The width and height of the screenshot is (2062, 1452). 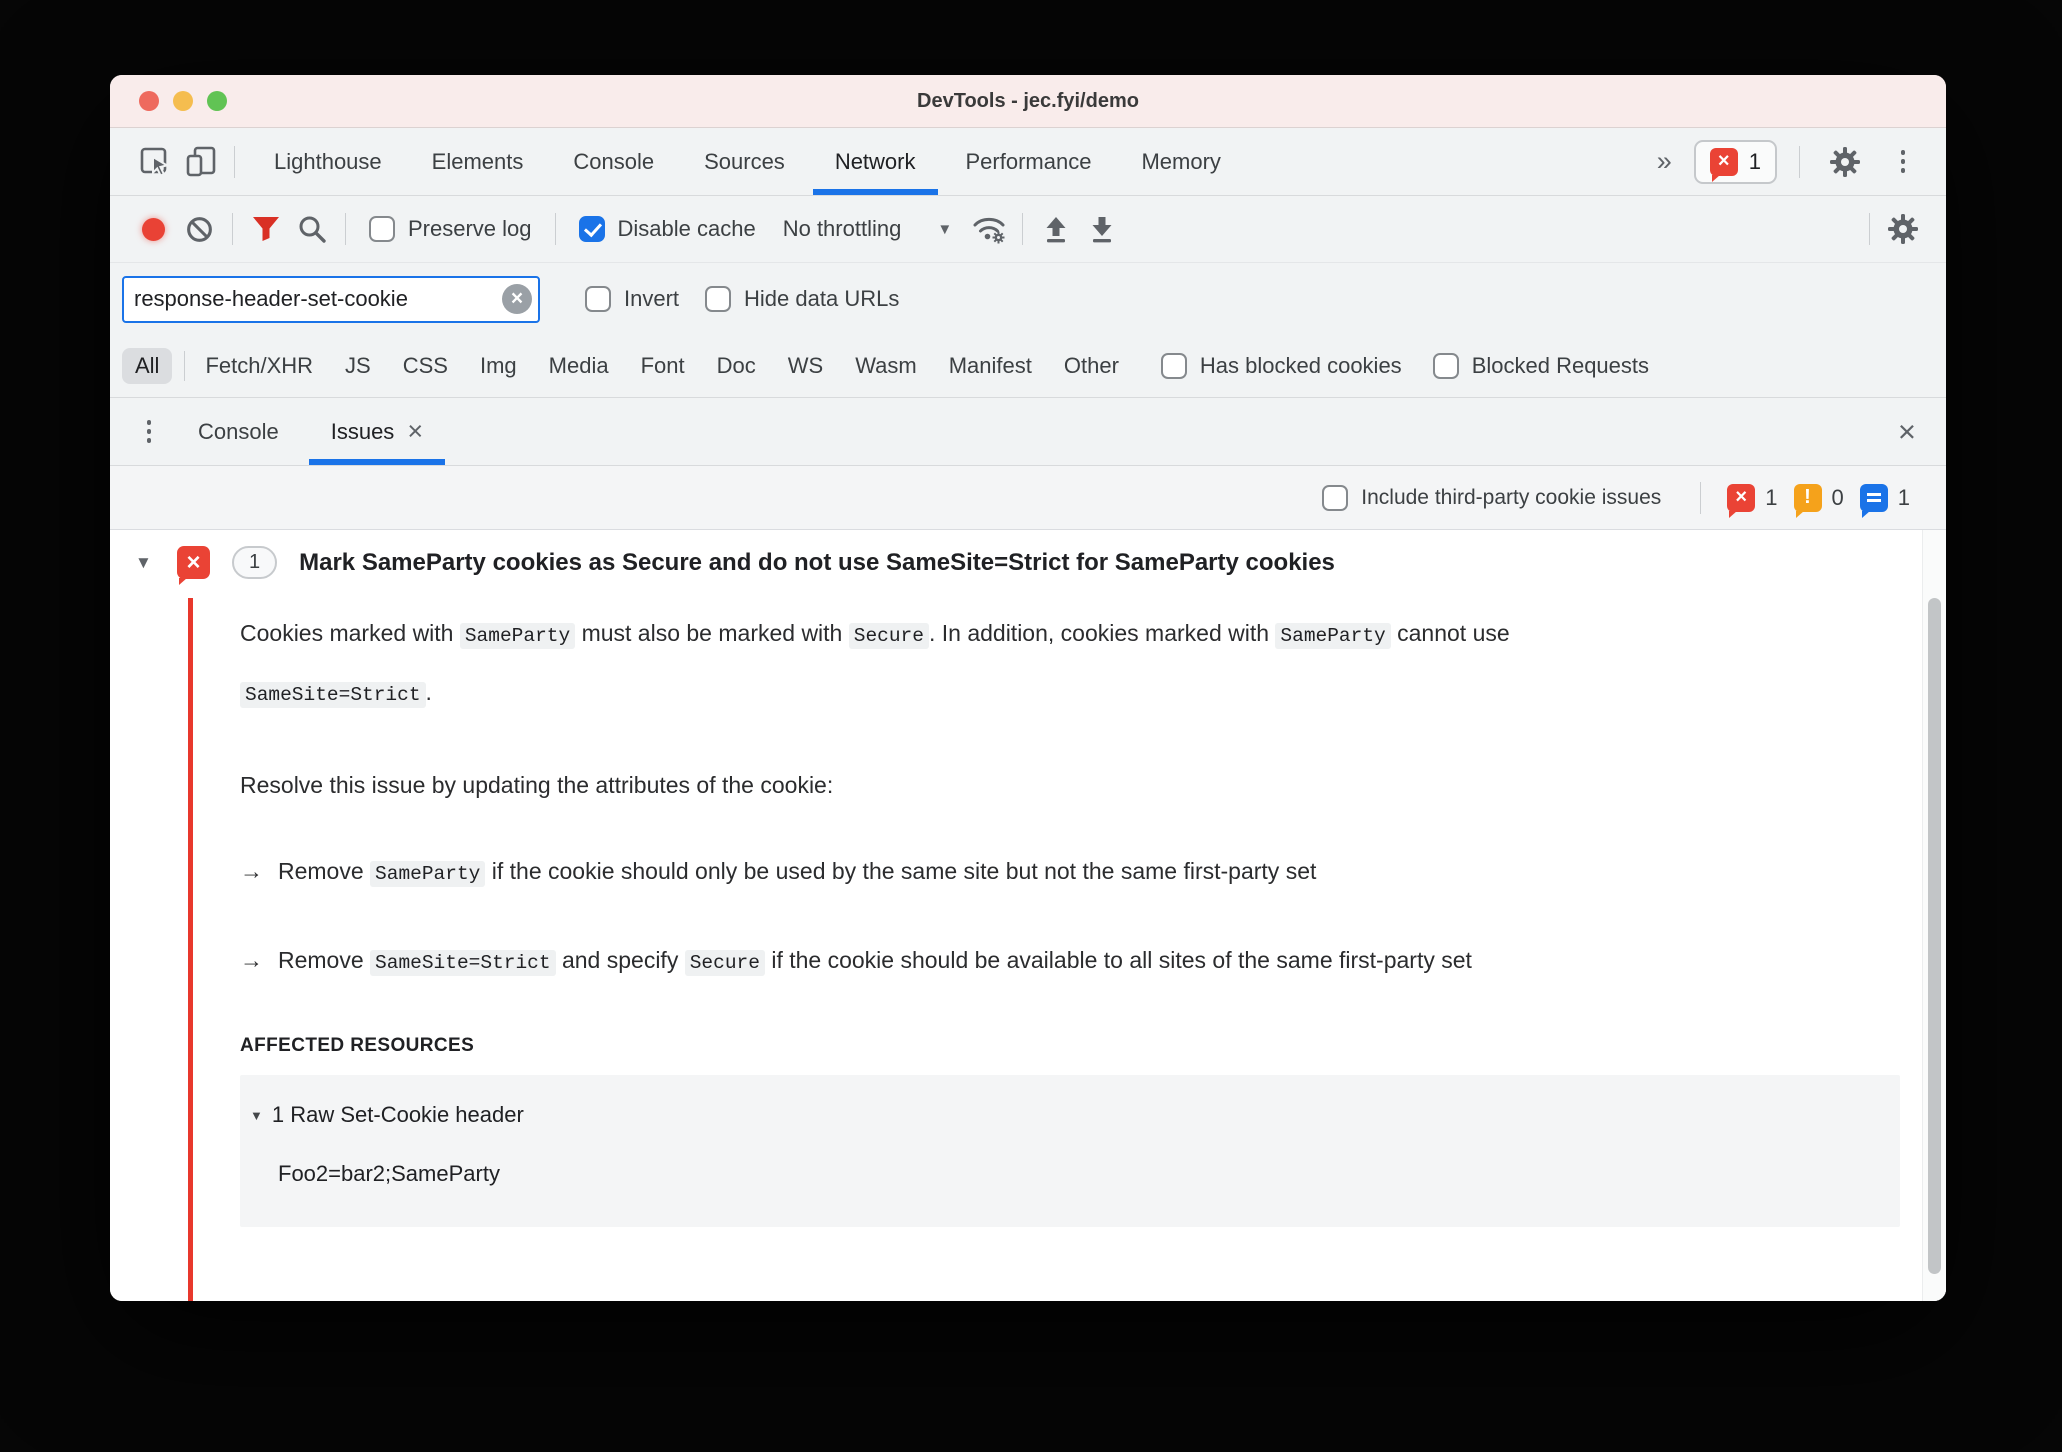 I want to click on settings-button, so click(x=1845, y=162).